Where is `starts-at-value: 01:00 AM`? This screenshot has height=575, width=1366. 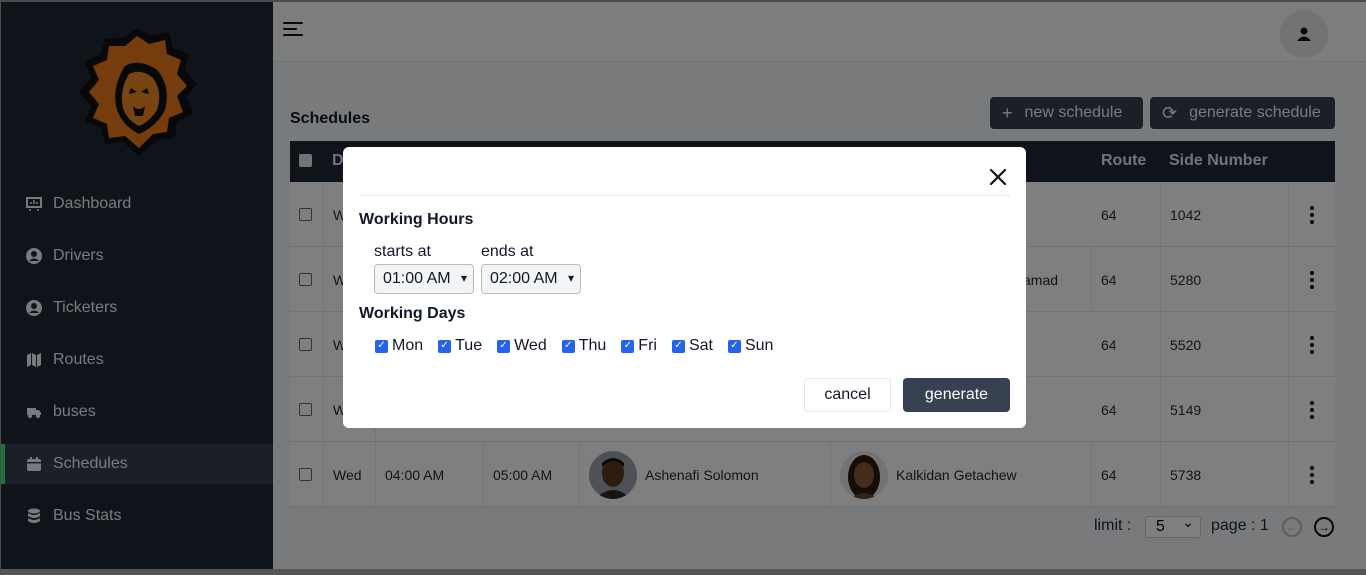
starts-at-value: 01:00 AM is located at coordinates (417, 278).